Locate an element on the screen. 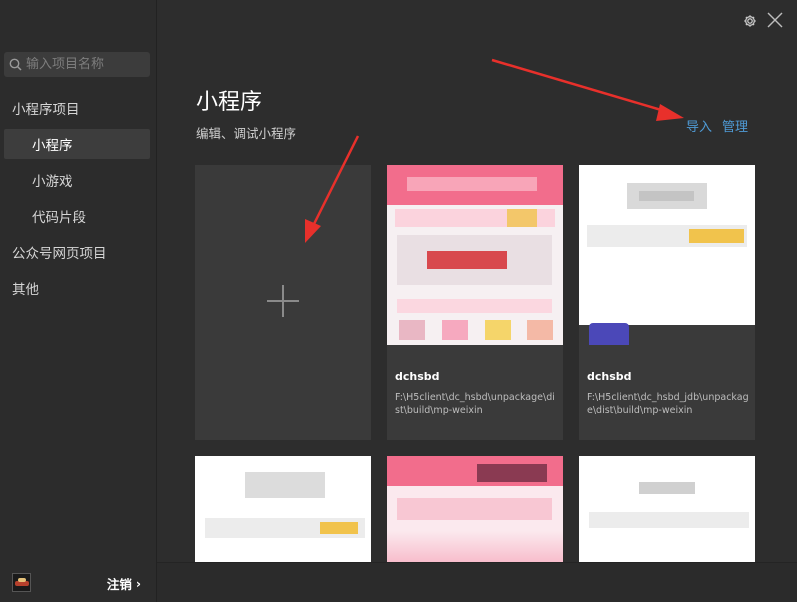 The image size is (797, 602). sidebar-item-label: 小游戏 is located at coordinates (52, 182).